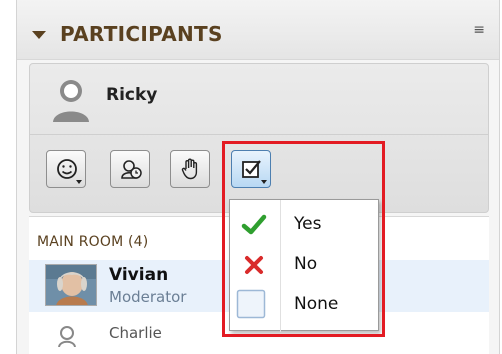 This screenshot has height=354, width=502. Describe the element at coordinates (71, 285) in the screenshot. I see `avatar` at that location.